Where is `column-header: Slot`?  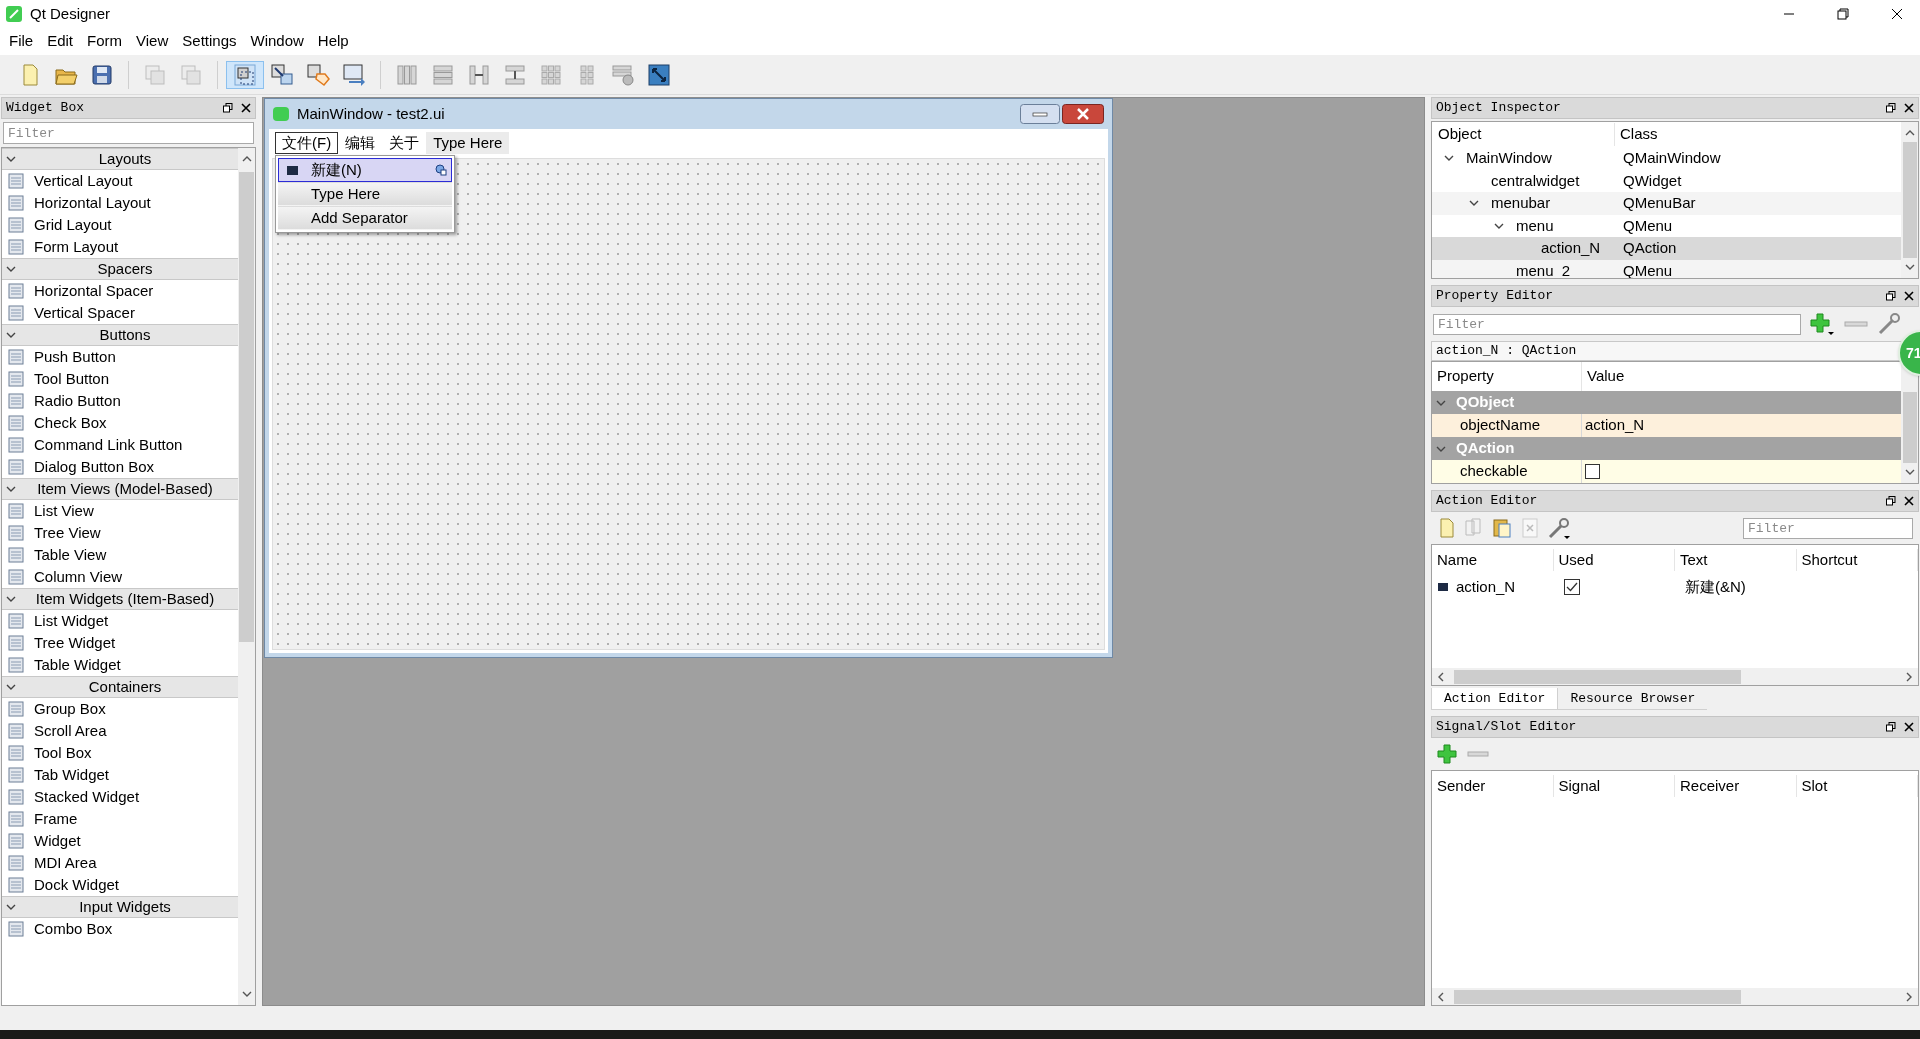 column-header: Slot is located at coordinates (1857, 786).